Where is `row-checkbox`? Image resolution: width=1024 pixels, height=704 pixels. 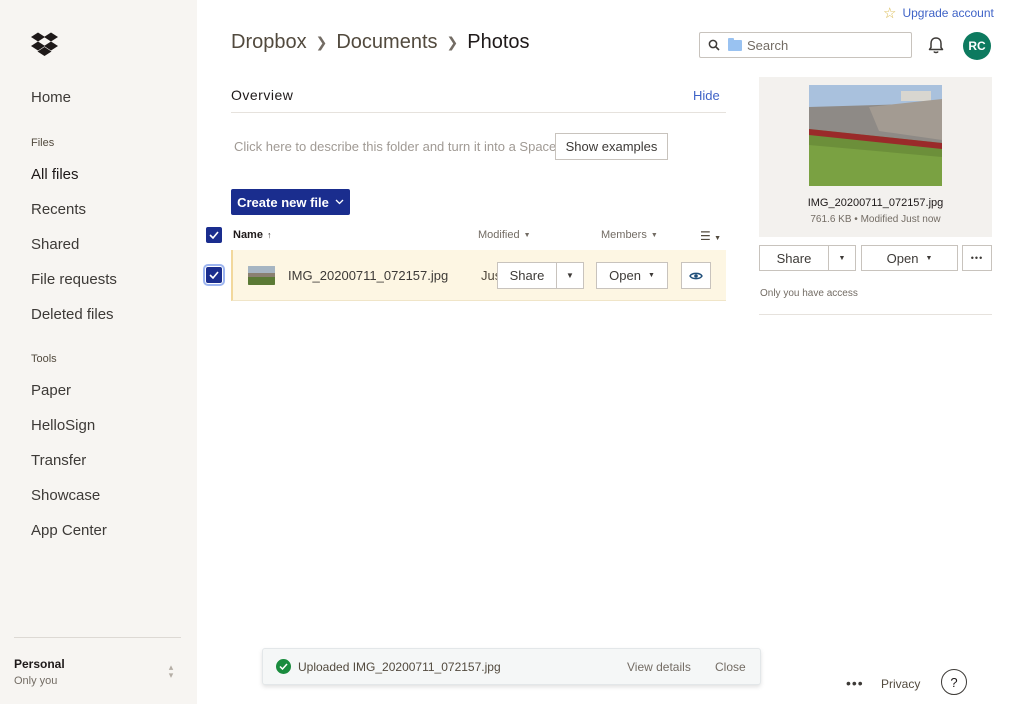 row-checkbox is located at coordinates (214, 275).